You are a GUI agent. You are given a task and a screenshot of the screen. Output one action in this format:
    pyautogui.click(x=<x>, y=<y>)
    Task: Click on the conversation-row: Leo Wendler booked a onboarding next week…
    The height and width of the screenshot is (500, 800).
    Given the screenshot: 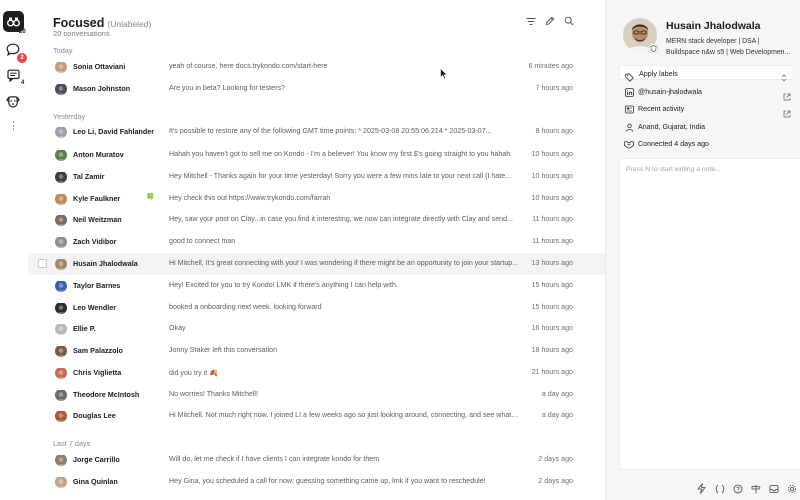 What is the action you would take?
    pyautogui.click(x=316, y=308)
    